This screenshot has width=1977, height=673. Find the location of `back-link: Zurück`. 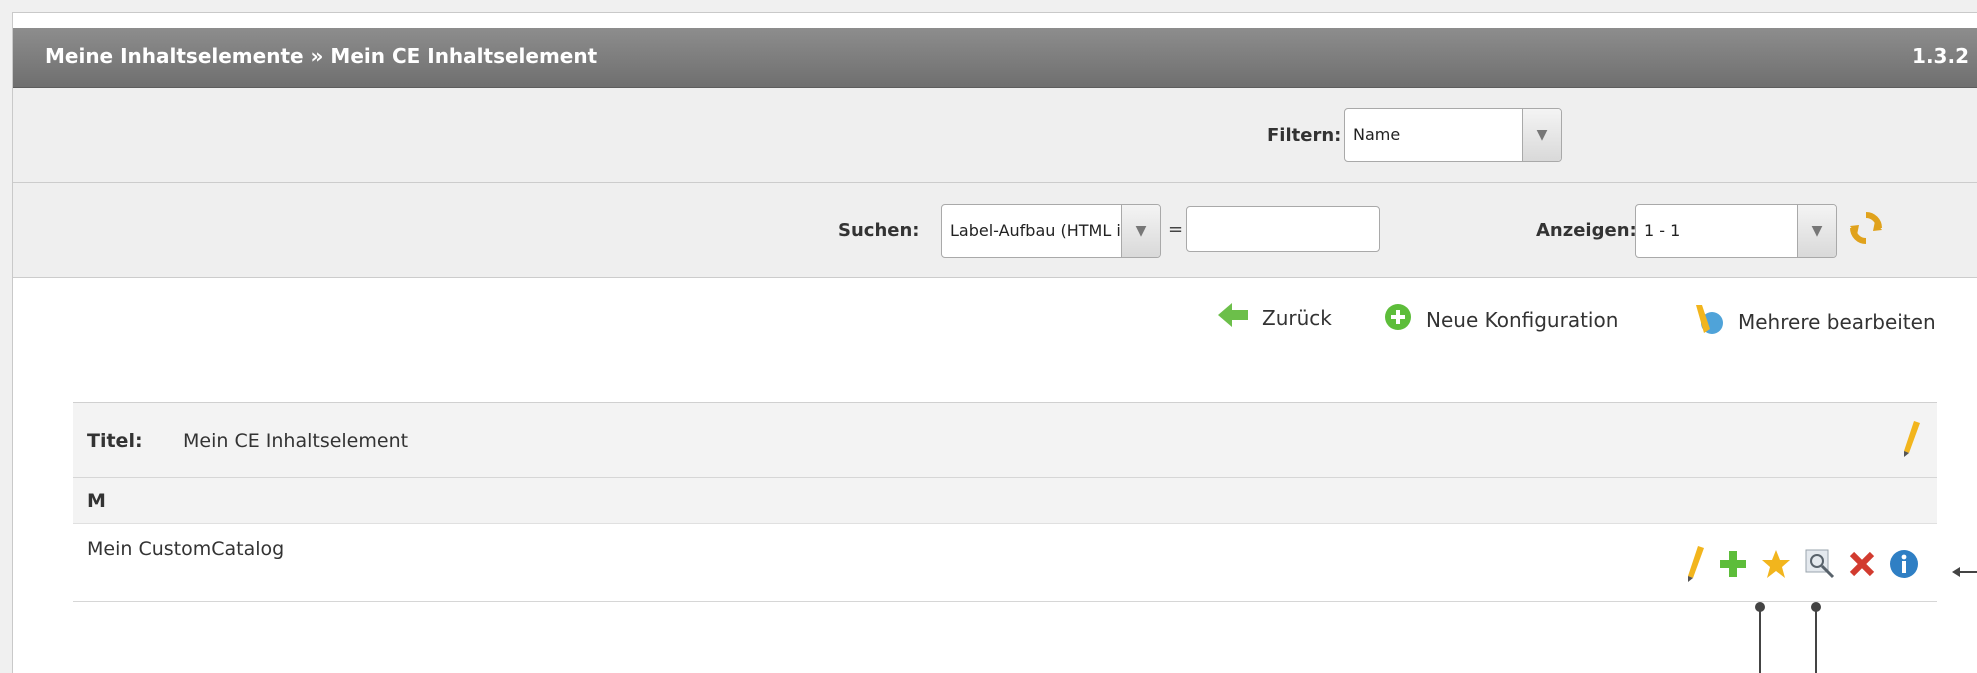

back-link: Zurück is located at coordinates (1275, 317).